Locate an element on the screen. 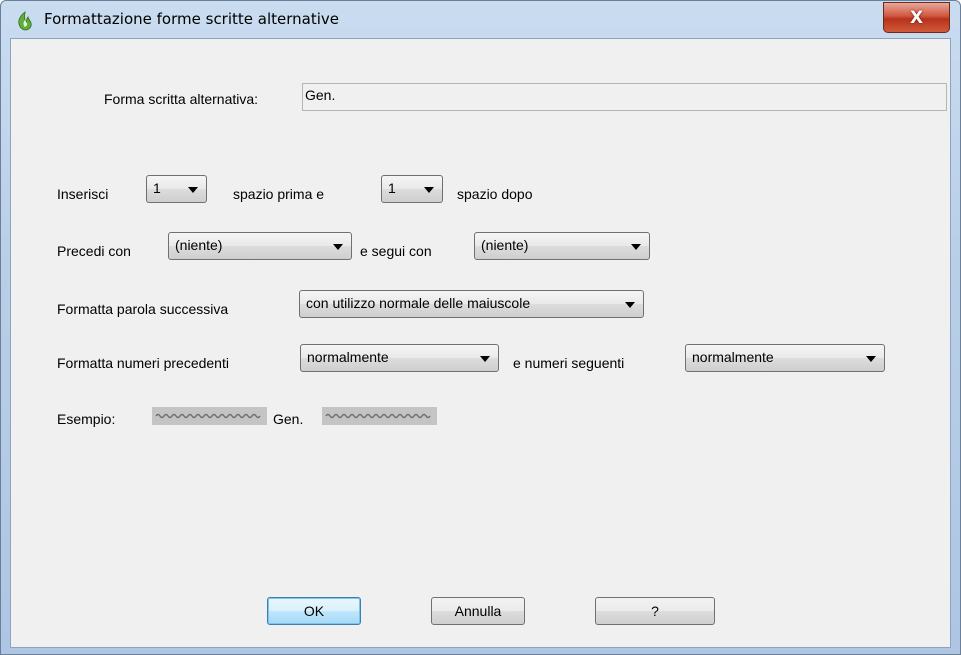 This screenshot has height=655, width=961. close-button: X is located at coordinates (916, 17).